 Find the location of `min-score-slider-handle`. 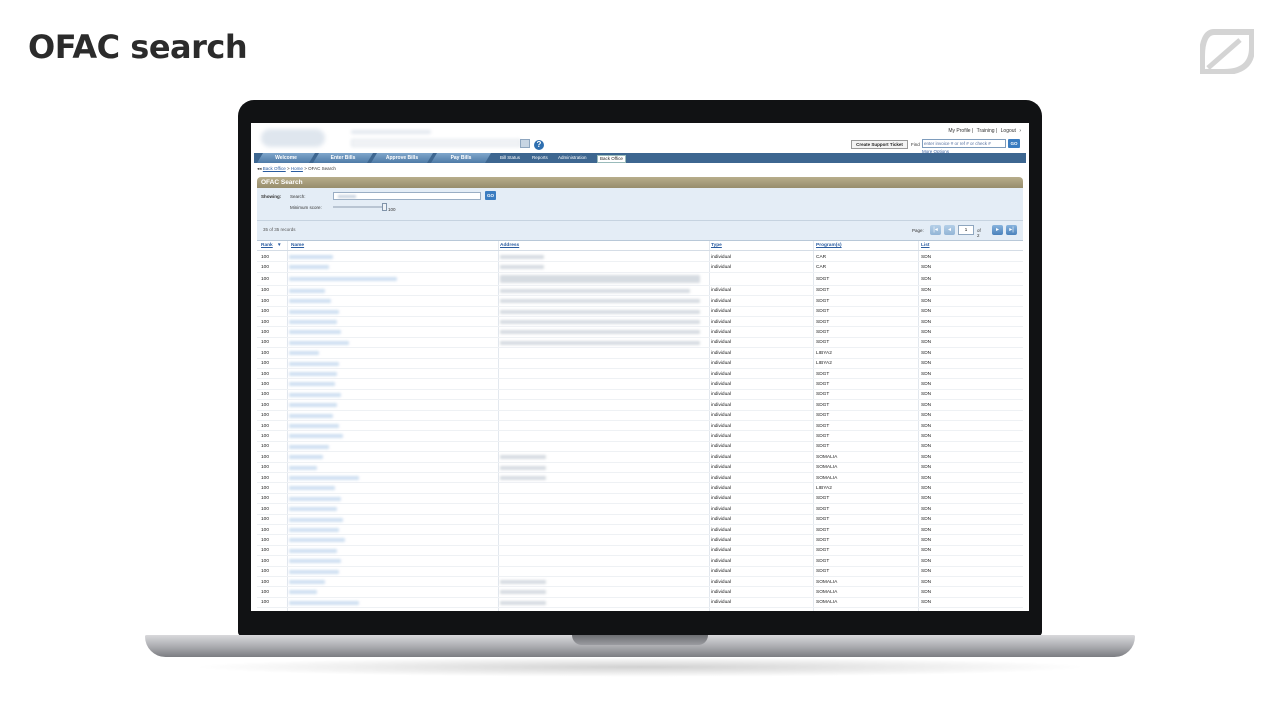

min-score-slider-handle is located at coordinates (384, 207).